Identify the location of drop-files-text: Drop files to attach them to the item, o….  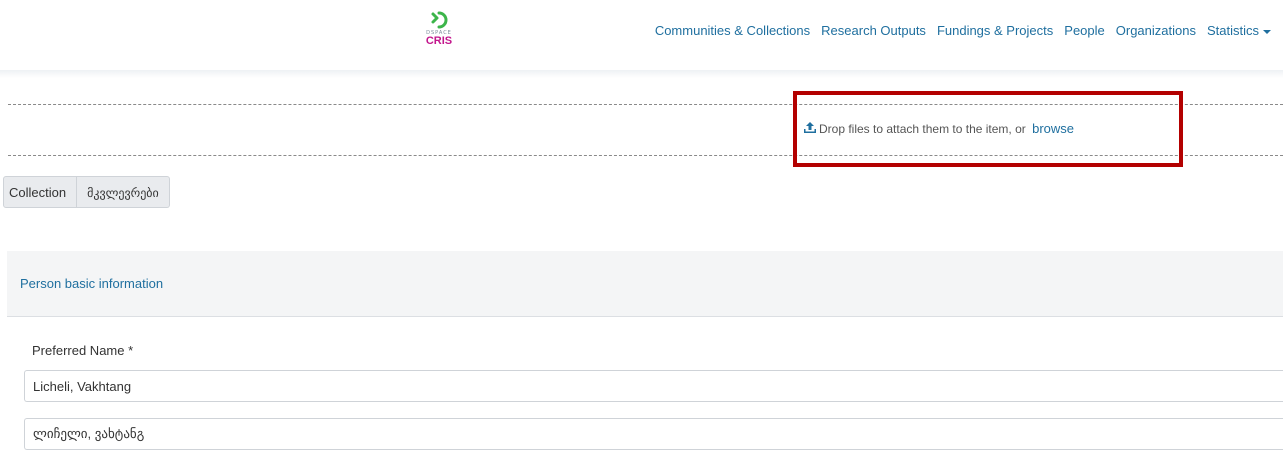
(922, 129).